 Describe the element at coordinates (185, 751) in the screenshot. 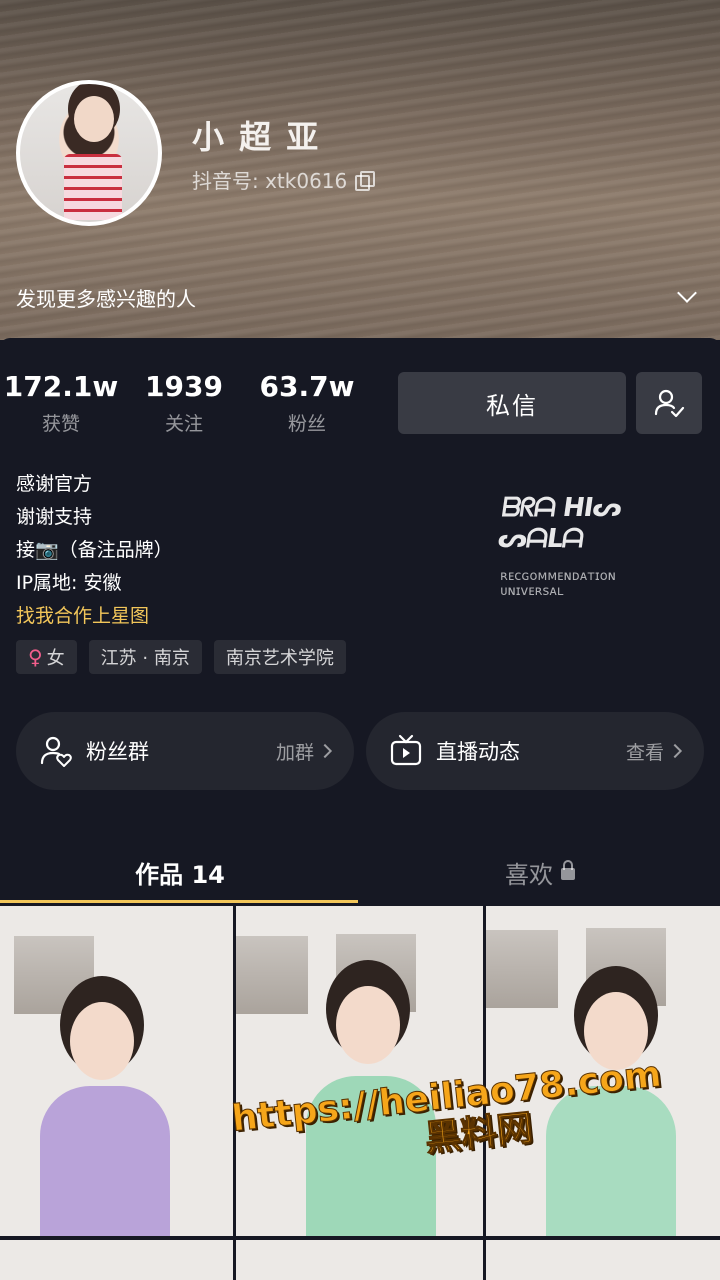

I see `fans-group-card: 粉丝群 加群` at that location.